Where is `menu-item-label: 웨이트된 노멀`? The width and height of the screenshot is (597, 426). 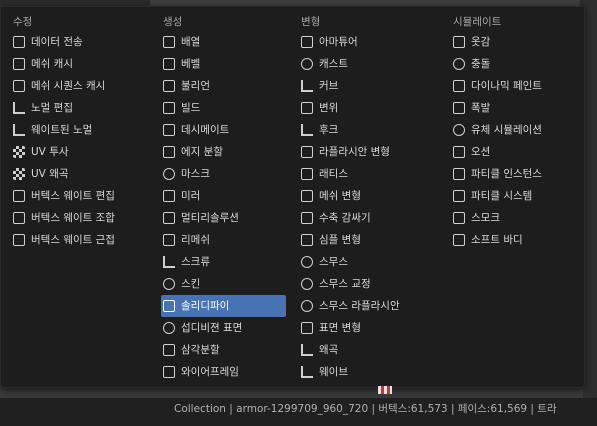 menu-item-label: 웨이트된 노멀 is located at coordinates (62, 130).